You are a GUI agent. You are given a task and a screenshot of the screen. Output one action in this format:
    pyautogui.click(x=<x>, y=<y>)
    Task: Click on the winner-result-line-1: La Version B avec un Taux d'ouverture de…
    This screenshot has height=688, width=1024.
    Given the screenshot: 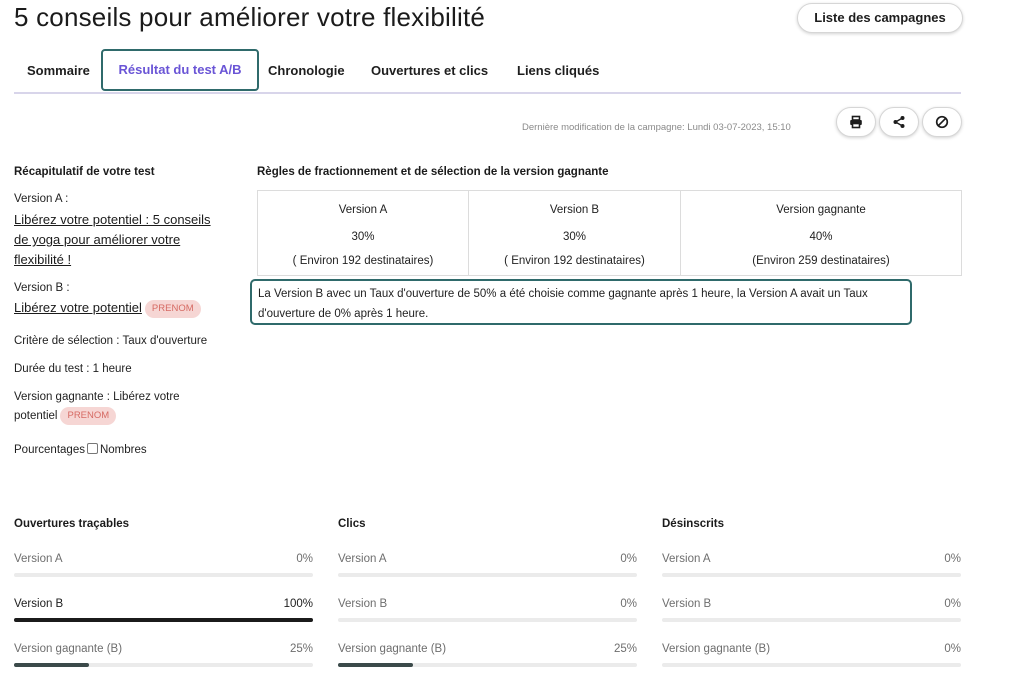 What is the action you would take?
    pyautogui.click(x=563, y=294)
    